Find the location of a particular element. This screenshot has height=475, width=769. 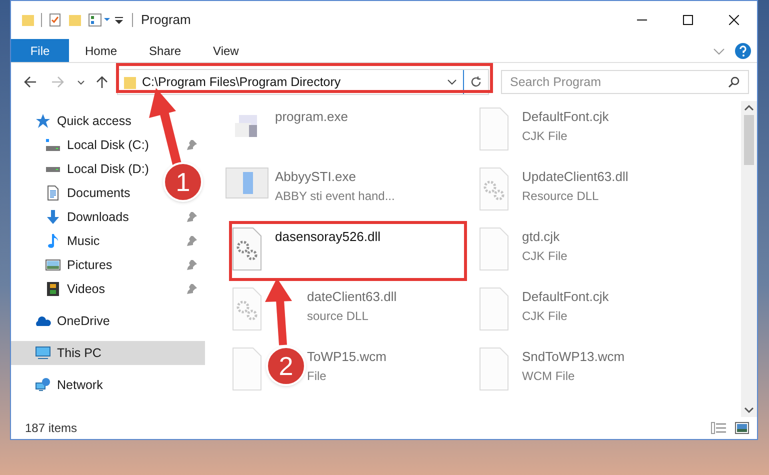

ribbon-tab: Share is located at coordinates (165, 50).